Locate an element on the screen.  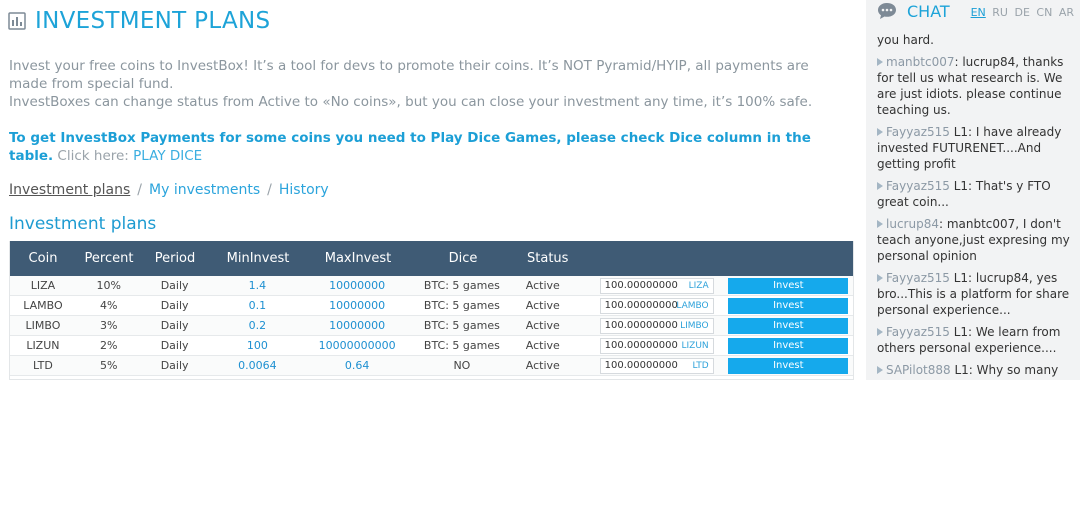
amount-input: 100.00000000 LIZUN is located at coordinates (656, 345).